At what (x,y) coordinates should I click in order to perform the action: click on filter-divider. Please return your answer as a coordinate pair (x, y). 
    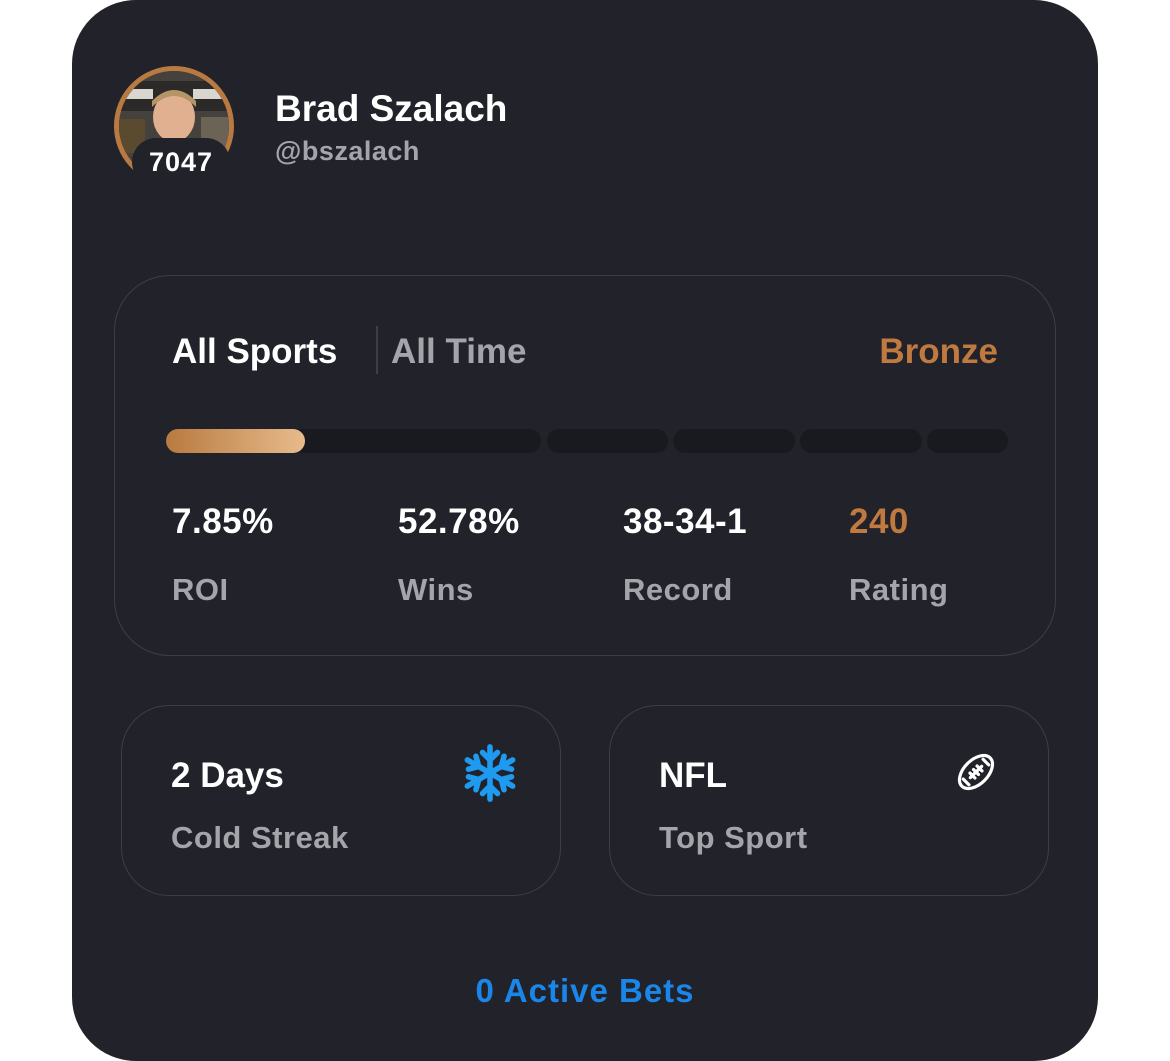
    Looking at the image, I should click on (377, 350).